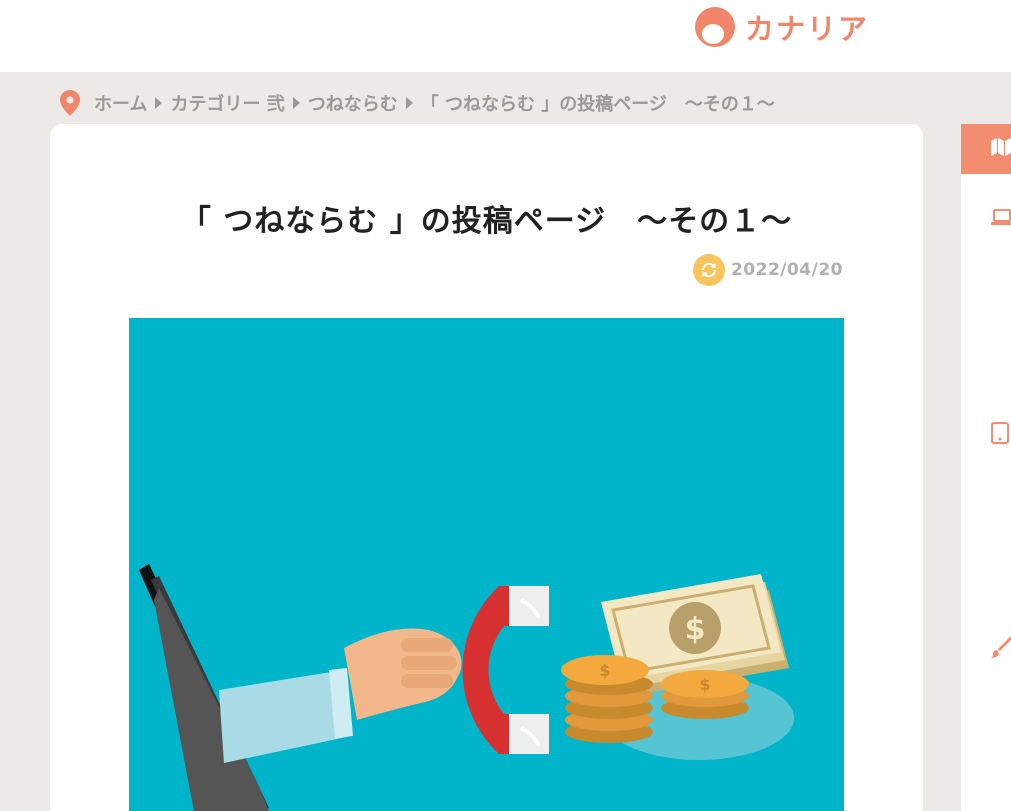 Image resolution: width=1011 pixels, height=811 pixels. What do you see at coordinates (505, 670) in the screenshot?
I see `magnet-illustration` at bounding box center [505, 670].